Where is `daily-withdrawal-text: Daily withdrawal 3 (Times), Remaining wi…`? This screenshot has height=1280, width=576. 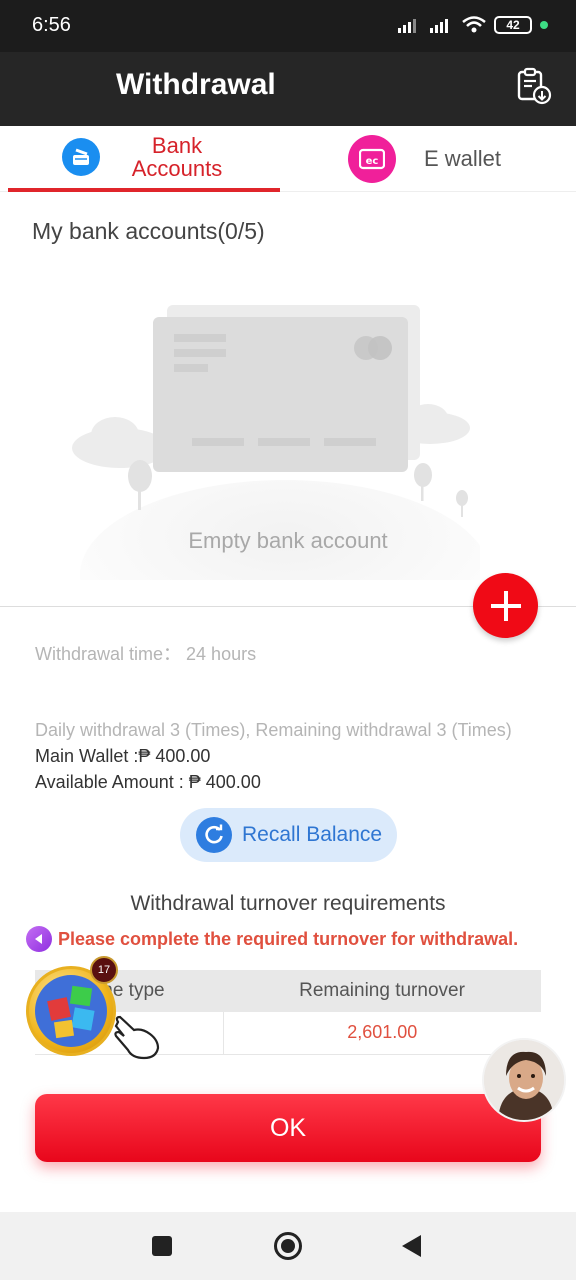 daily-withdrawal-text: Daily withdrawal 3 (Times), Remaining wi… is located at coordinates (273, 730).